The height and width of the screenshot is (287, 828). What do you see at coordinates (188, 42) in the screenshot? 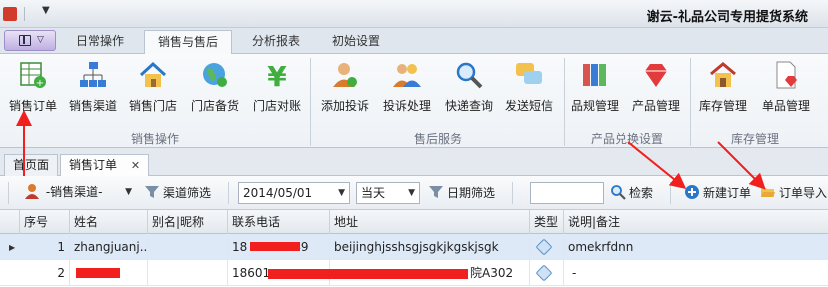
I see `tab-sales-after-sales: 销售与售后` at bounding box center [188, 42].